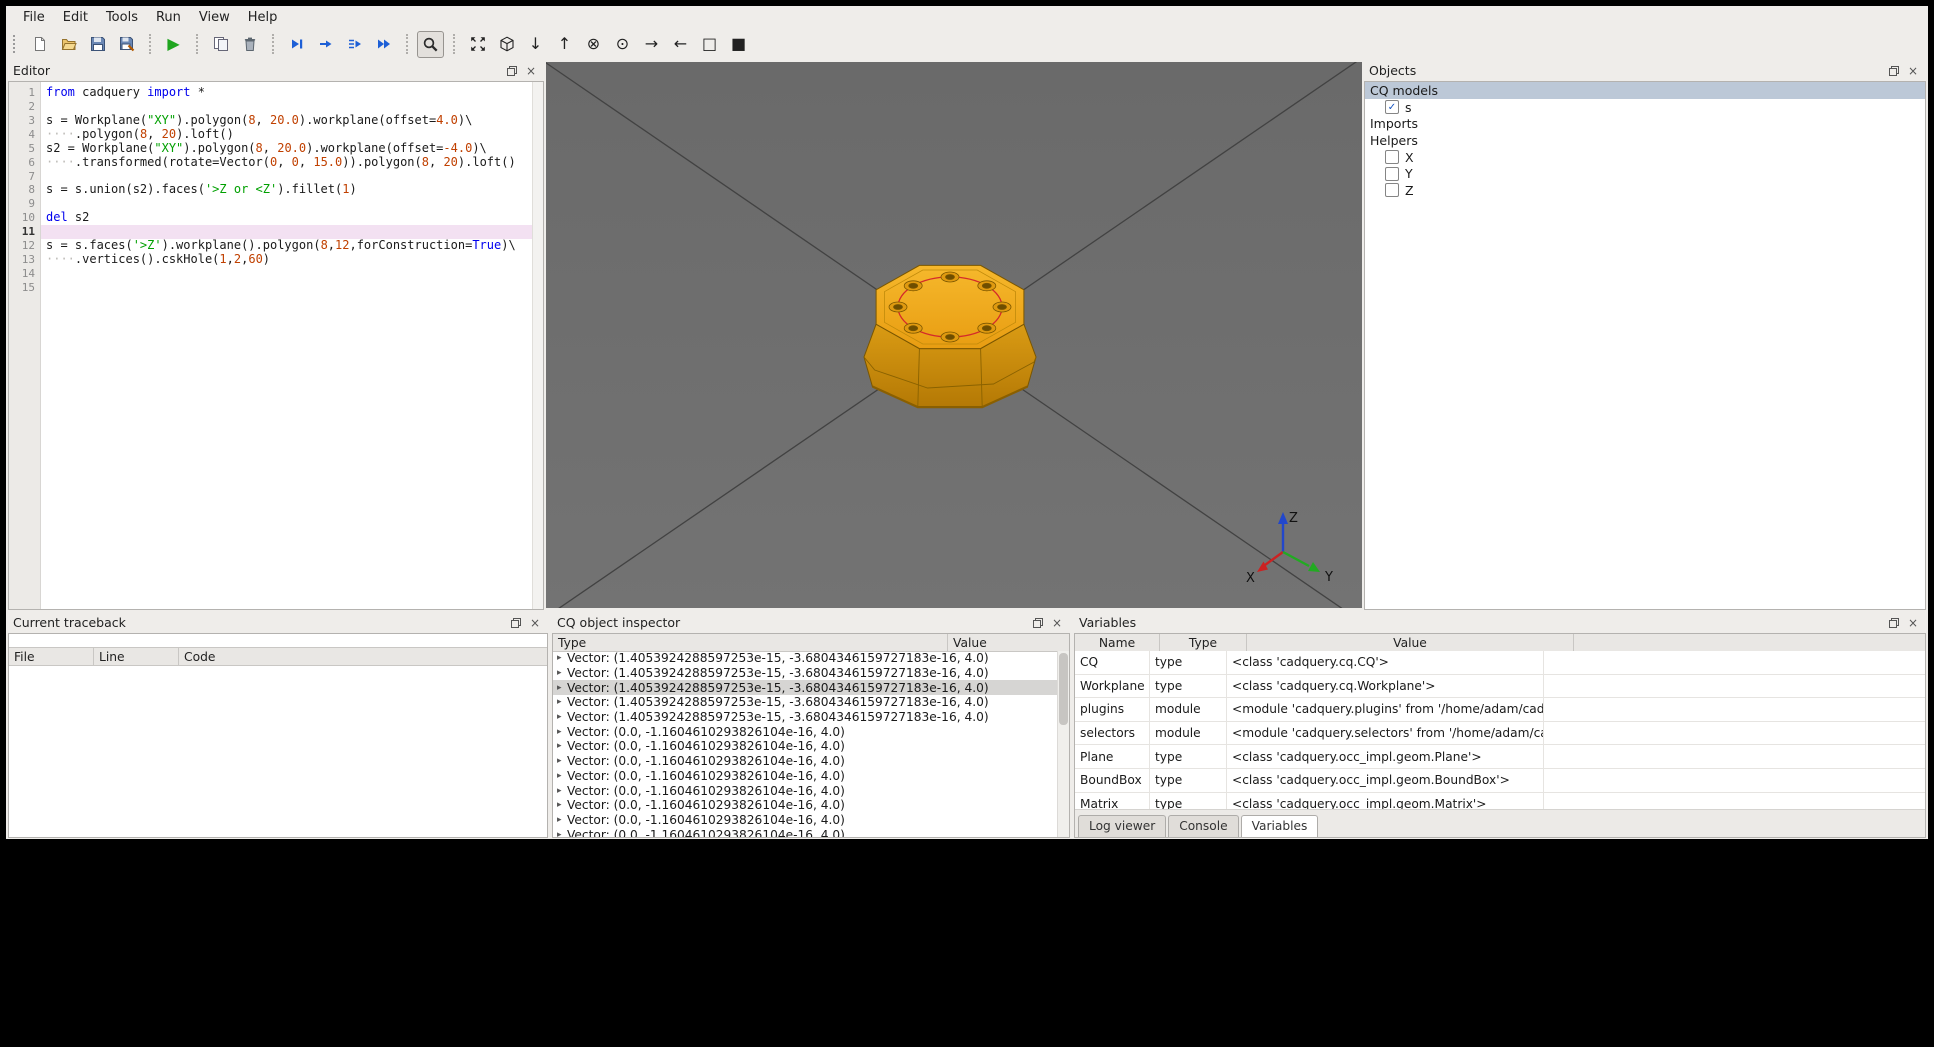 The width and height of the screenshot is (1934, 1047). Describe the element at coordinates (1392, 107) in the screenshot. I see `checkbox-s: ✓` at that location.